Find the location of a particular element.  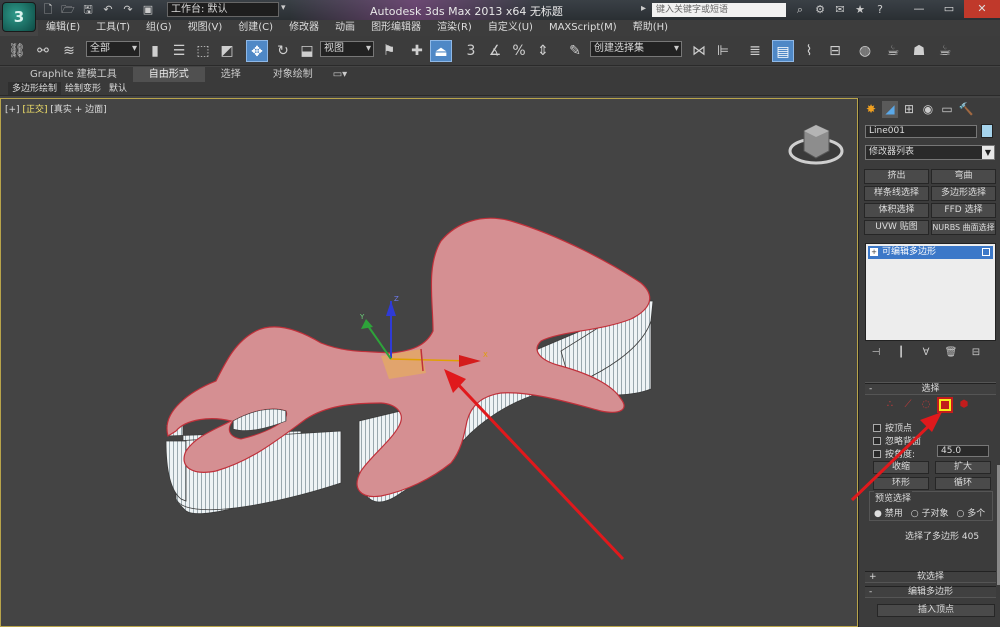

use-pivot-icon: ⚑ is located at coordinates (389, 51).